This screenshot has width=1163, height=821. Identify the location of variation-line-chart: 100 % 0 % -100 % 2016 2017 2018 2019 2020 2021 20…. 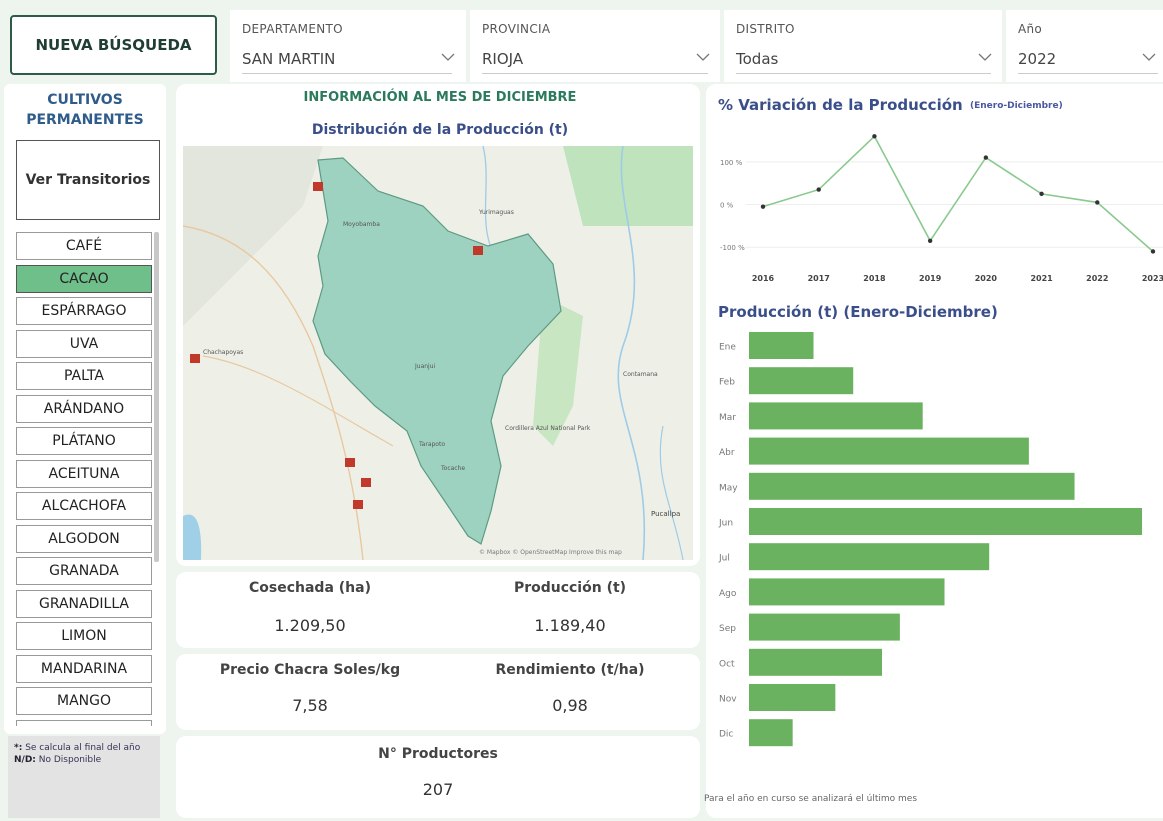
(941, 208).